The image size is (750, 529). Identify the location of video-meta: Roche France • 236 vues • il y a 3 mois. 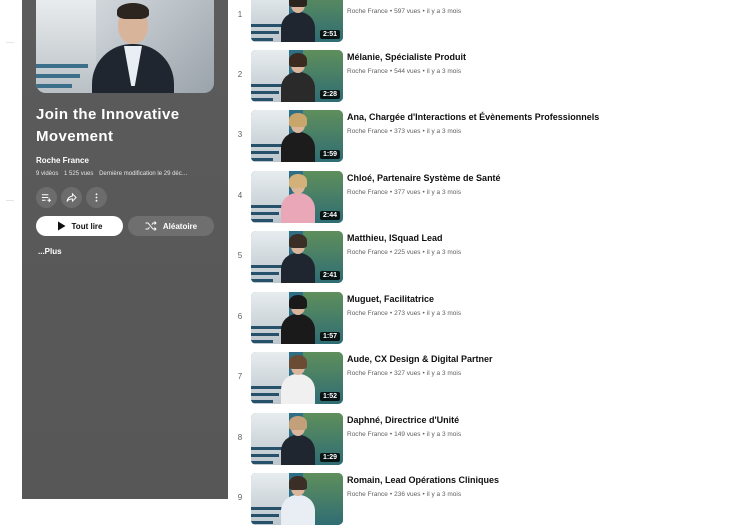
(404, 494).